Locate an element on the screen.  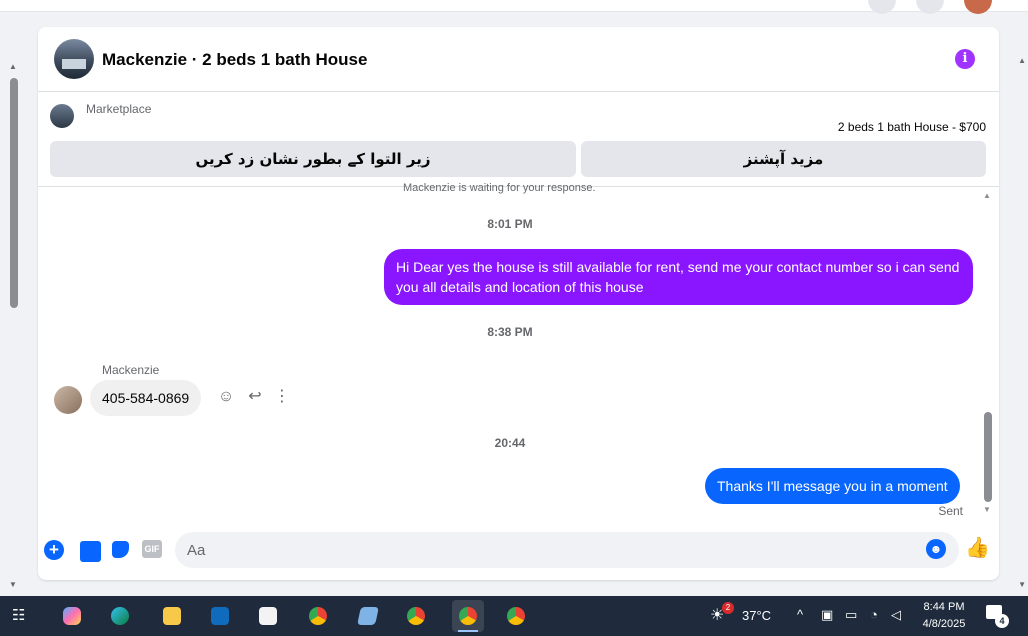
listing-avatar is located at coordinates (74, 59).